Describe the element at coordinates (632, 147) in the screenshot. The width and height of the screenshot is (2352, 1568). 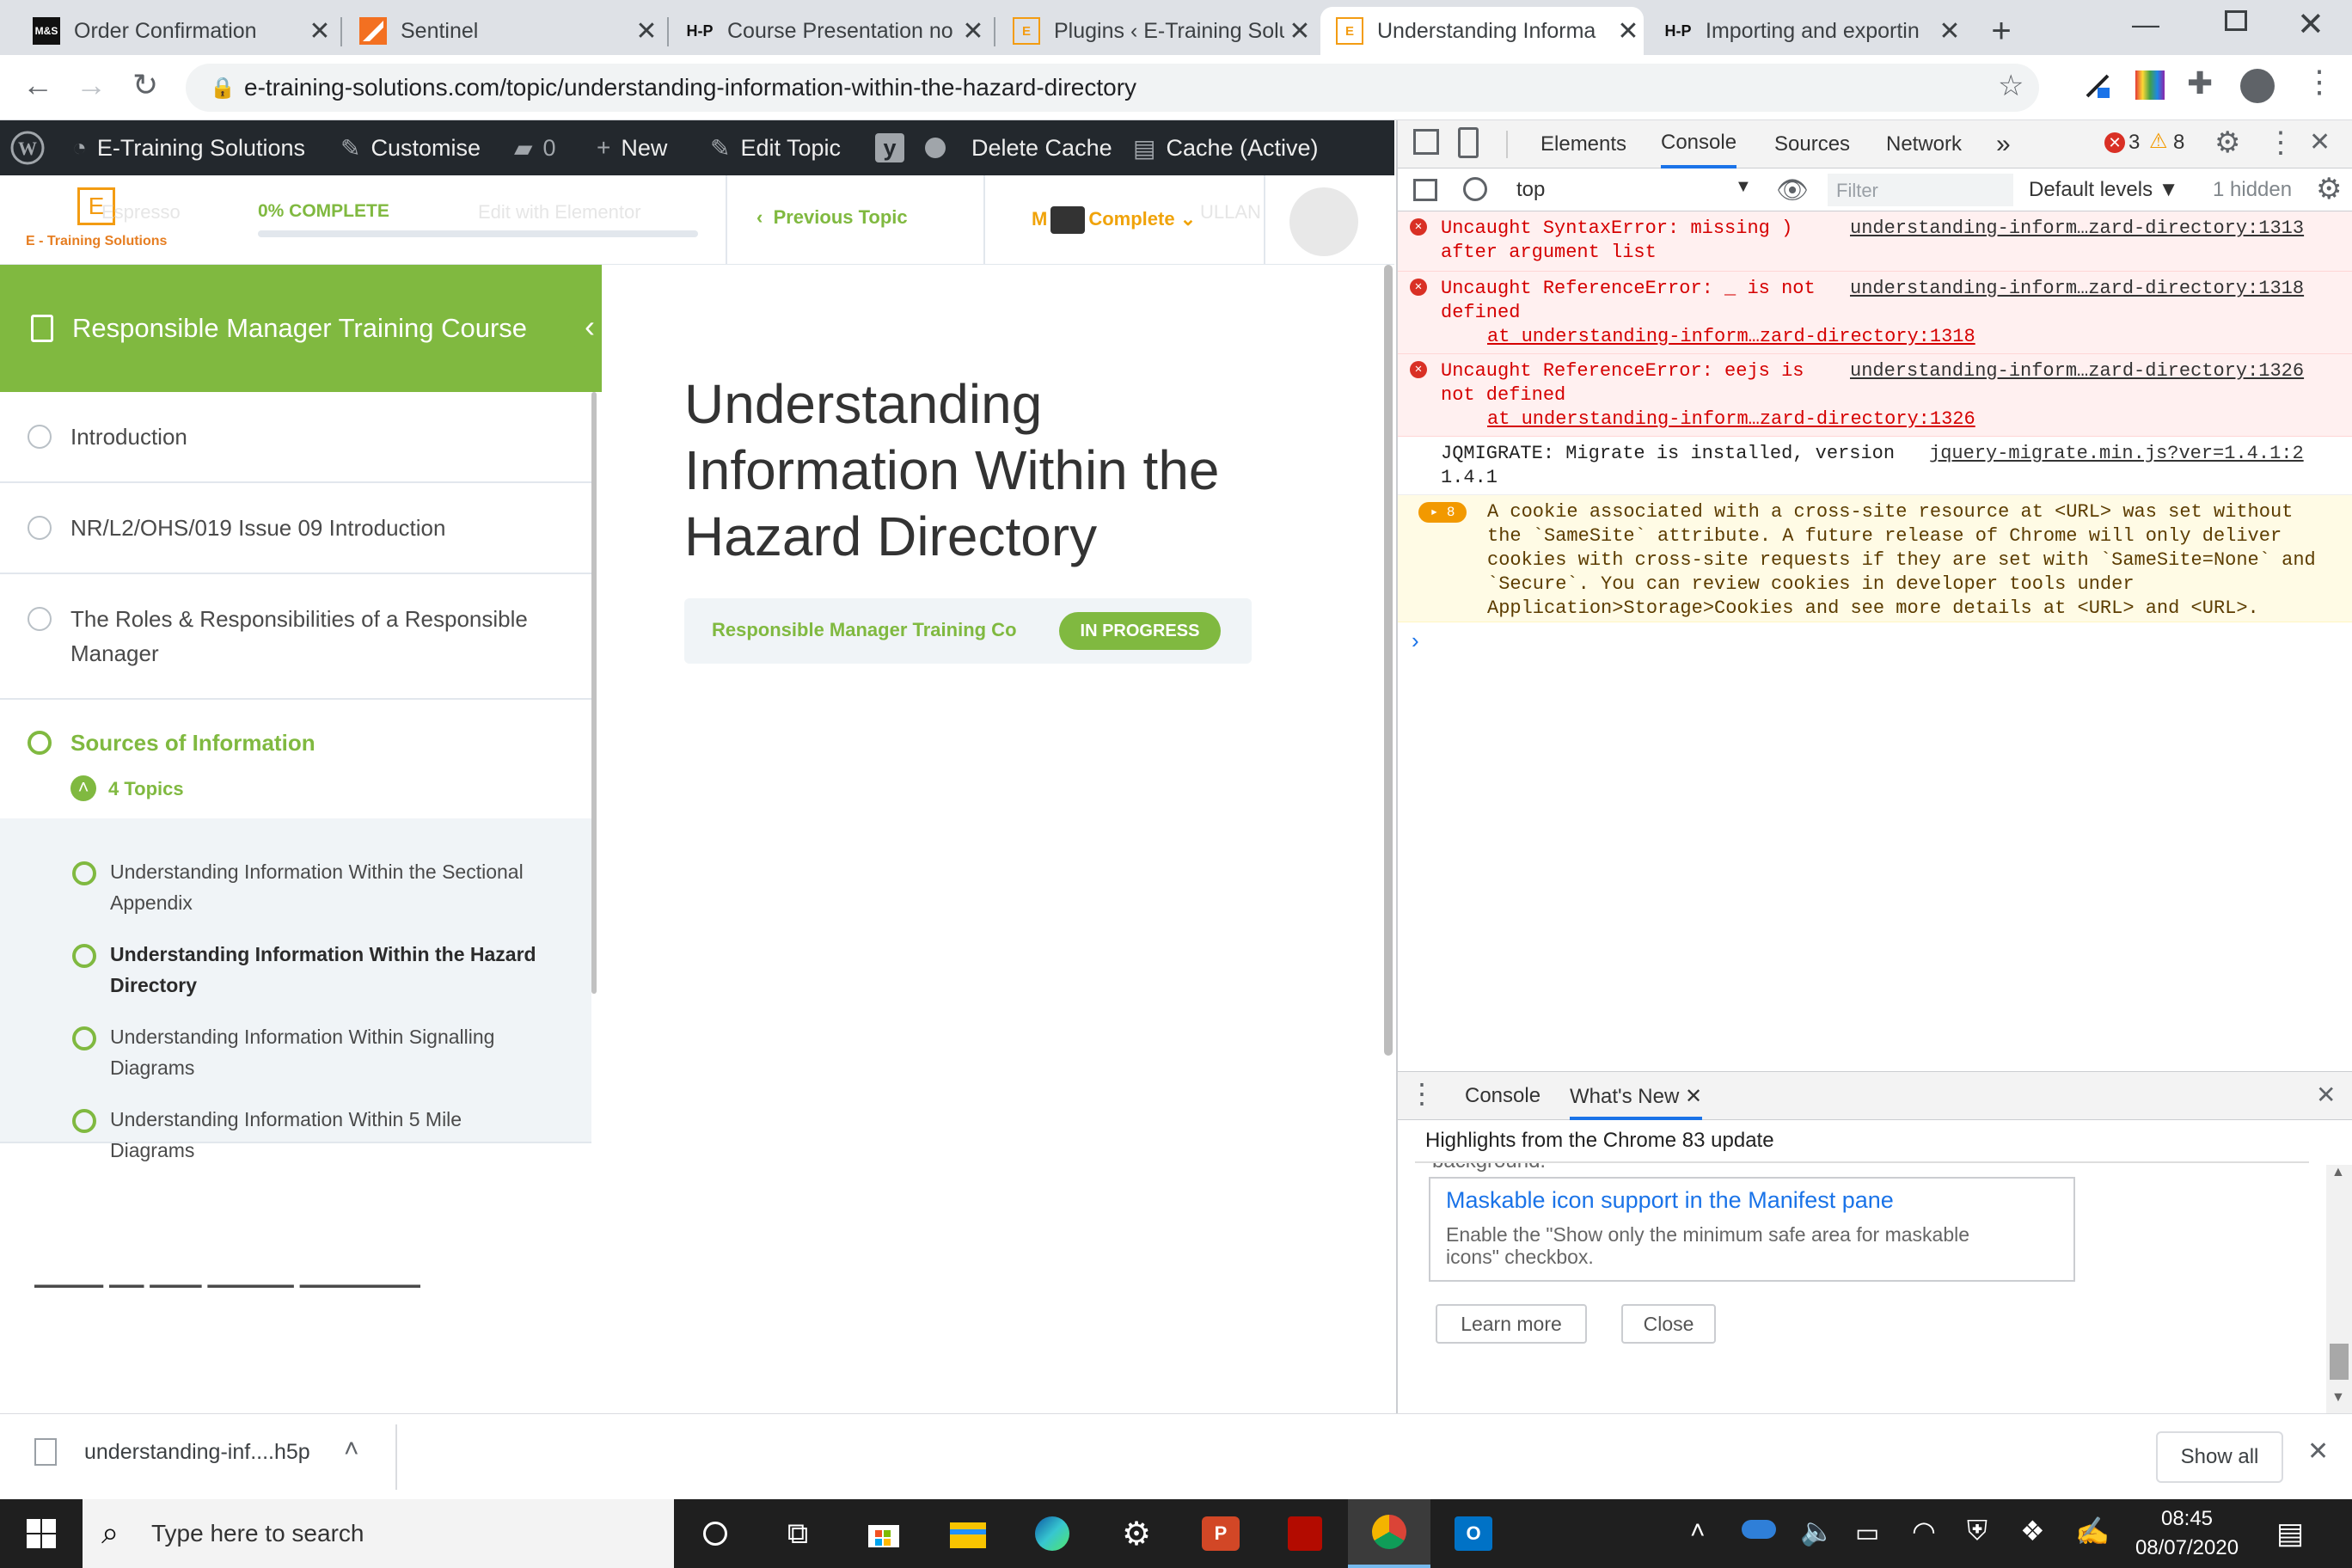
I see `wp-new: + New` at that location.